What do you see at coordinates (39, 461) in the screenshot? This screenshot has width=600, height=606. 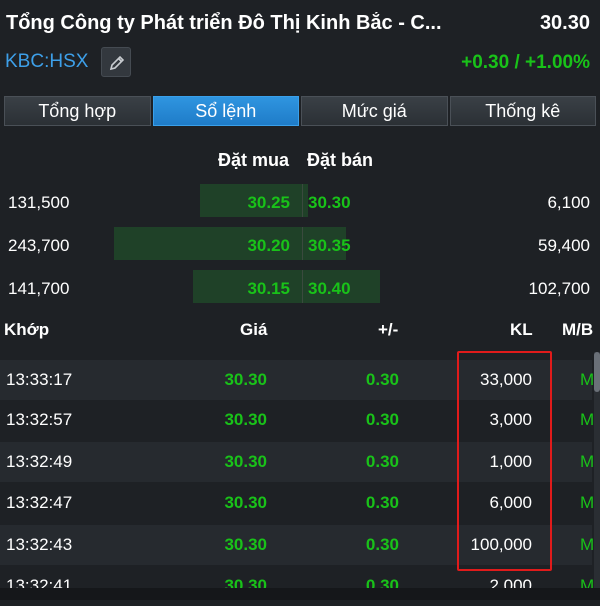 I see `trade-time: 13:32:49` at bounding box center [39, 461].